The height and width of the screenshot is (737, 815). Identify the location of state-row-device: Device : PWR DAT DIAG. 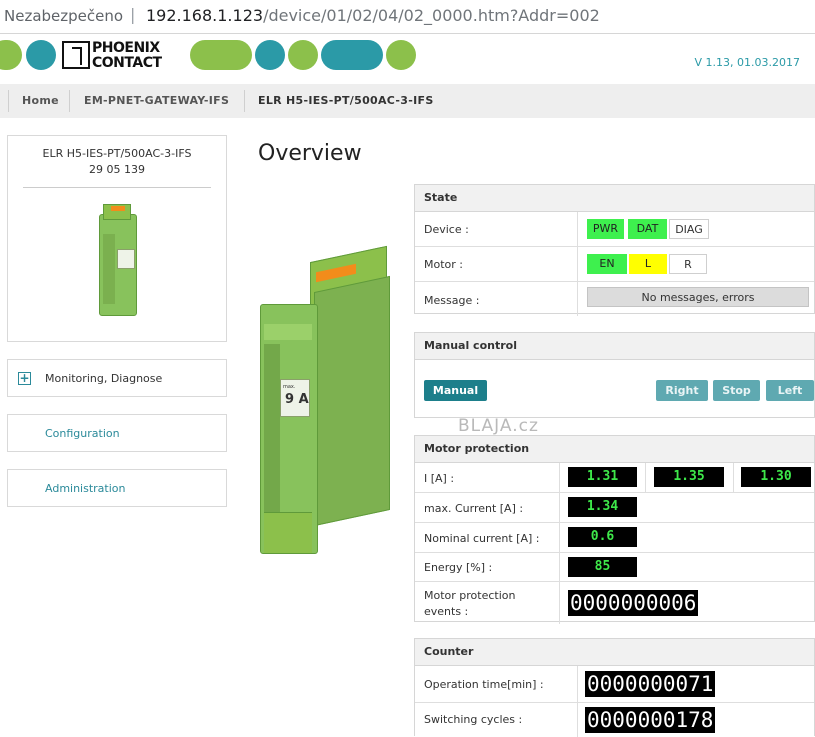
(614, 229).